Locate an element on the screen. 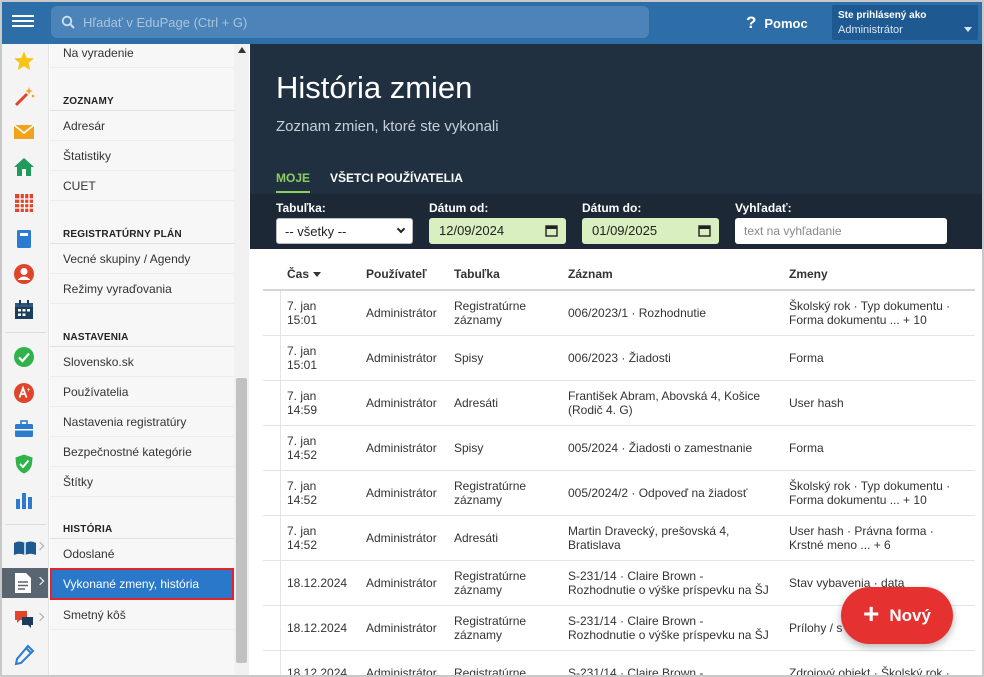 Image resolution: width=984 pixels, height=677 pixels. rail-timetable is located at coordinates (25, 203).